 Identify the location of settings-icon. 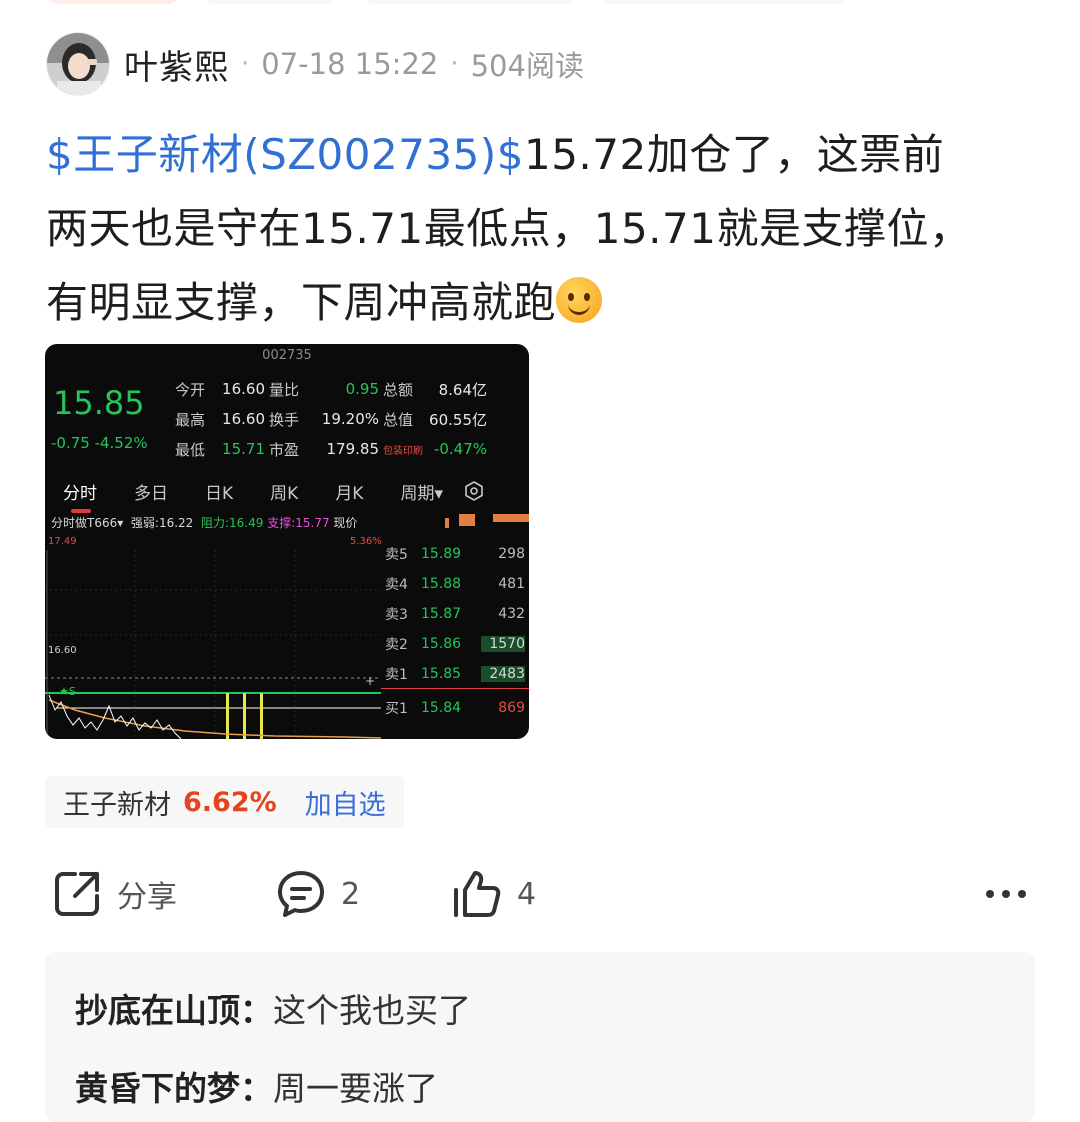
(474, 491).